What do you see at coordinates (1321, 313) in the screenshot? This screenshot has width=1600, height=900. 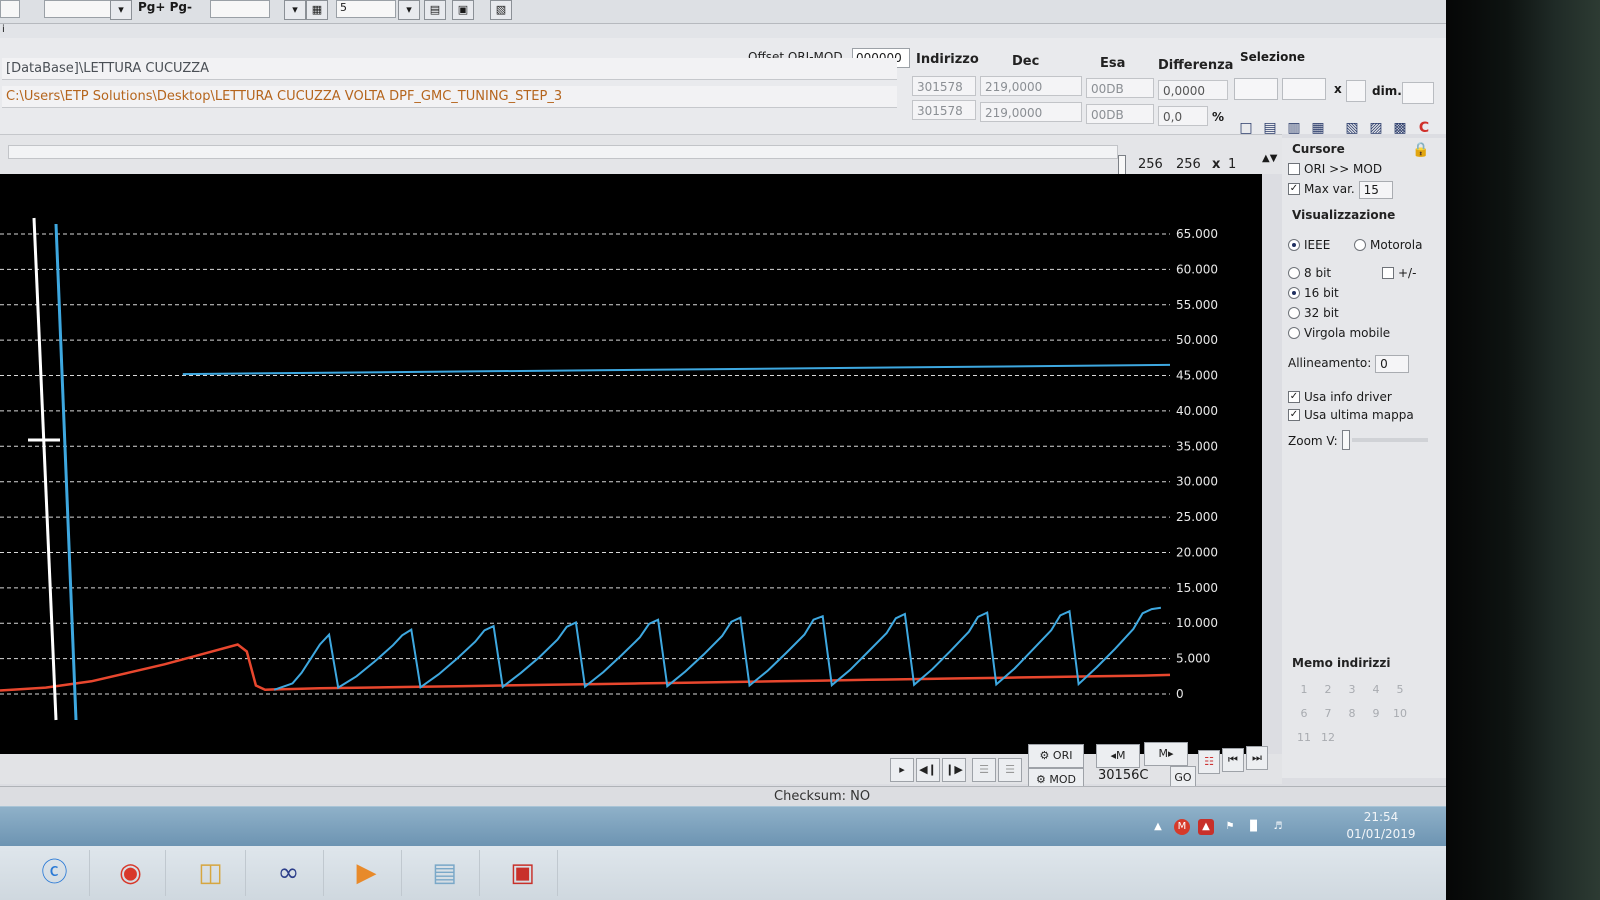 I see `32bit-label: 32 bit` at bounding box center [1321, 313].